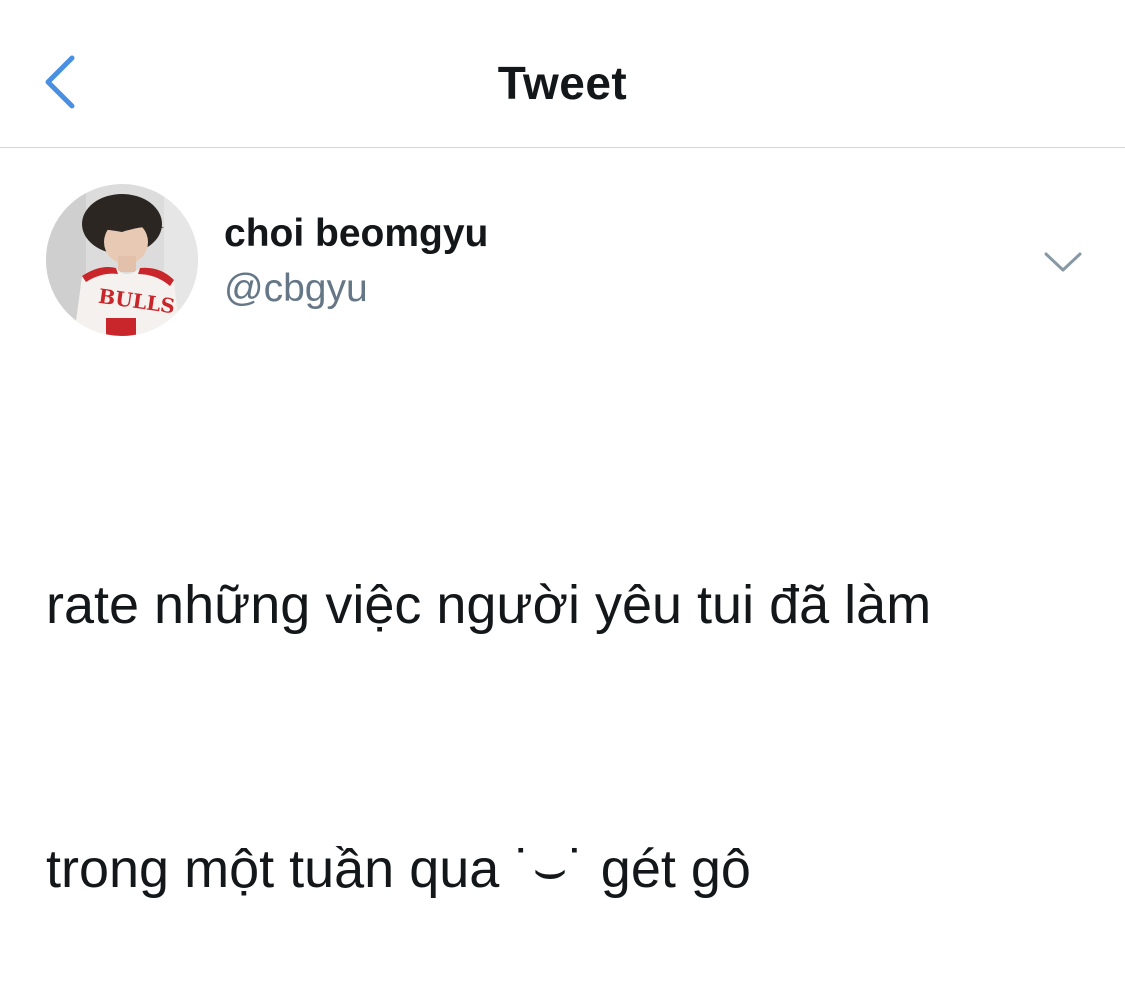  I want to click on chevron-down-icon, so click(1063, 262).